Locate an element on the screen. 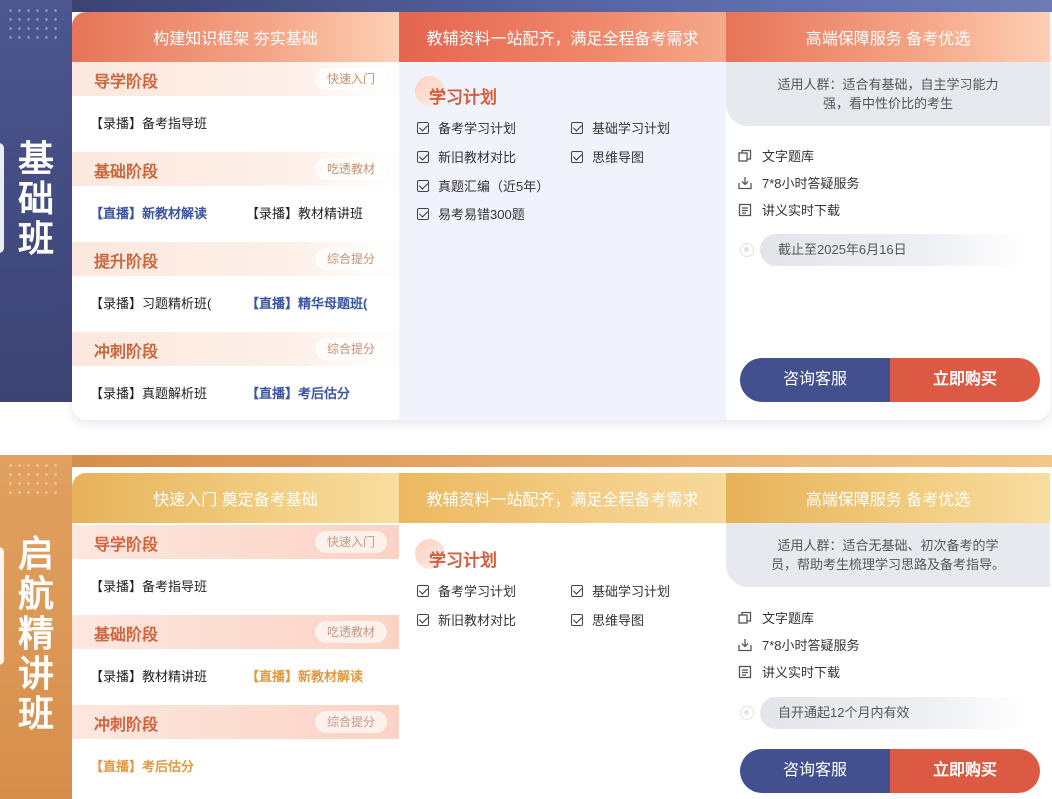 The width and height of the screenshot is (1052, 799). column-header: 构建知识框架 夯实基础 is located at coordinates (235, 37).